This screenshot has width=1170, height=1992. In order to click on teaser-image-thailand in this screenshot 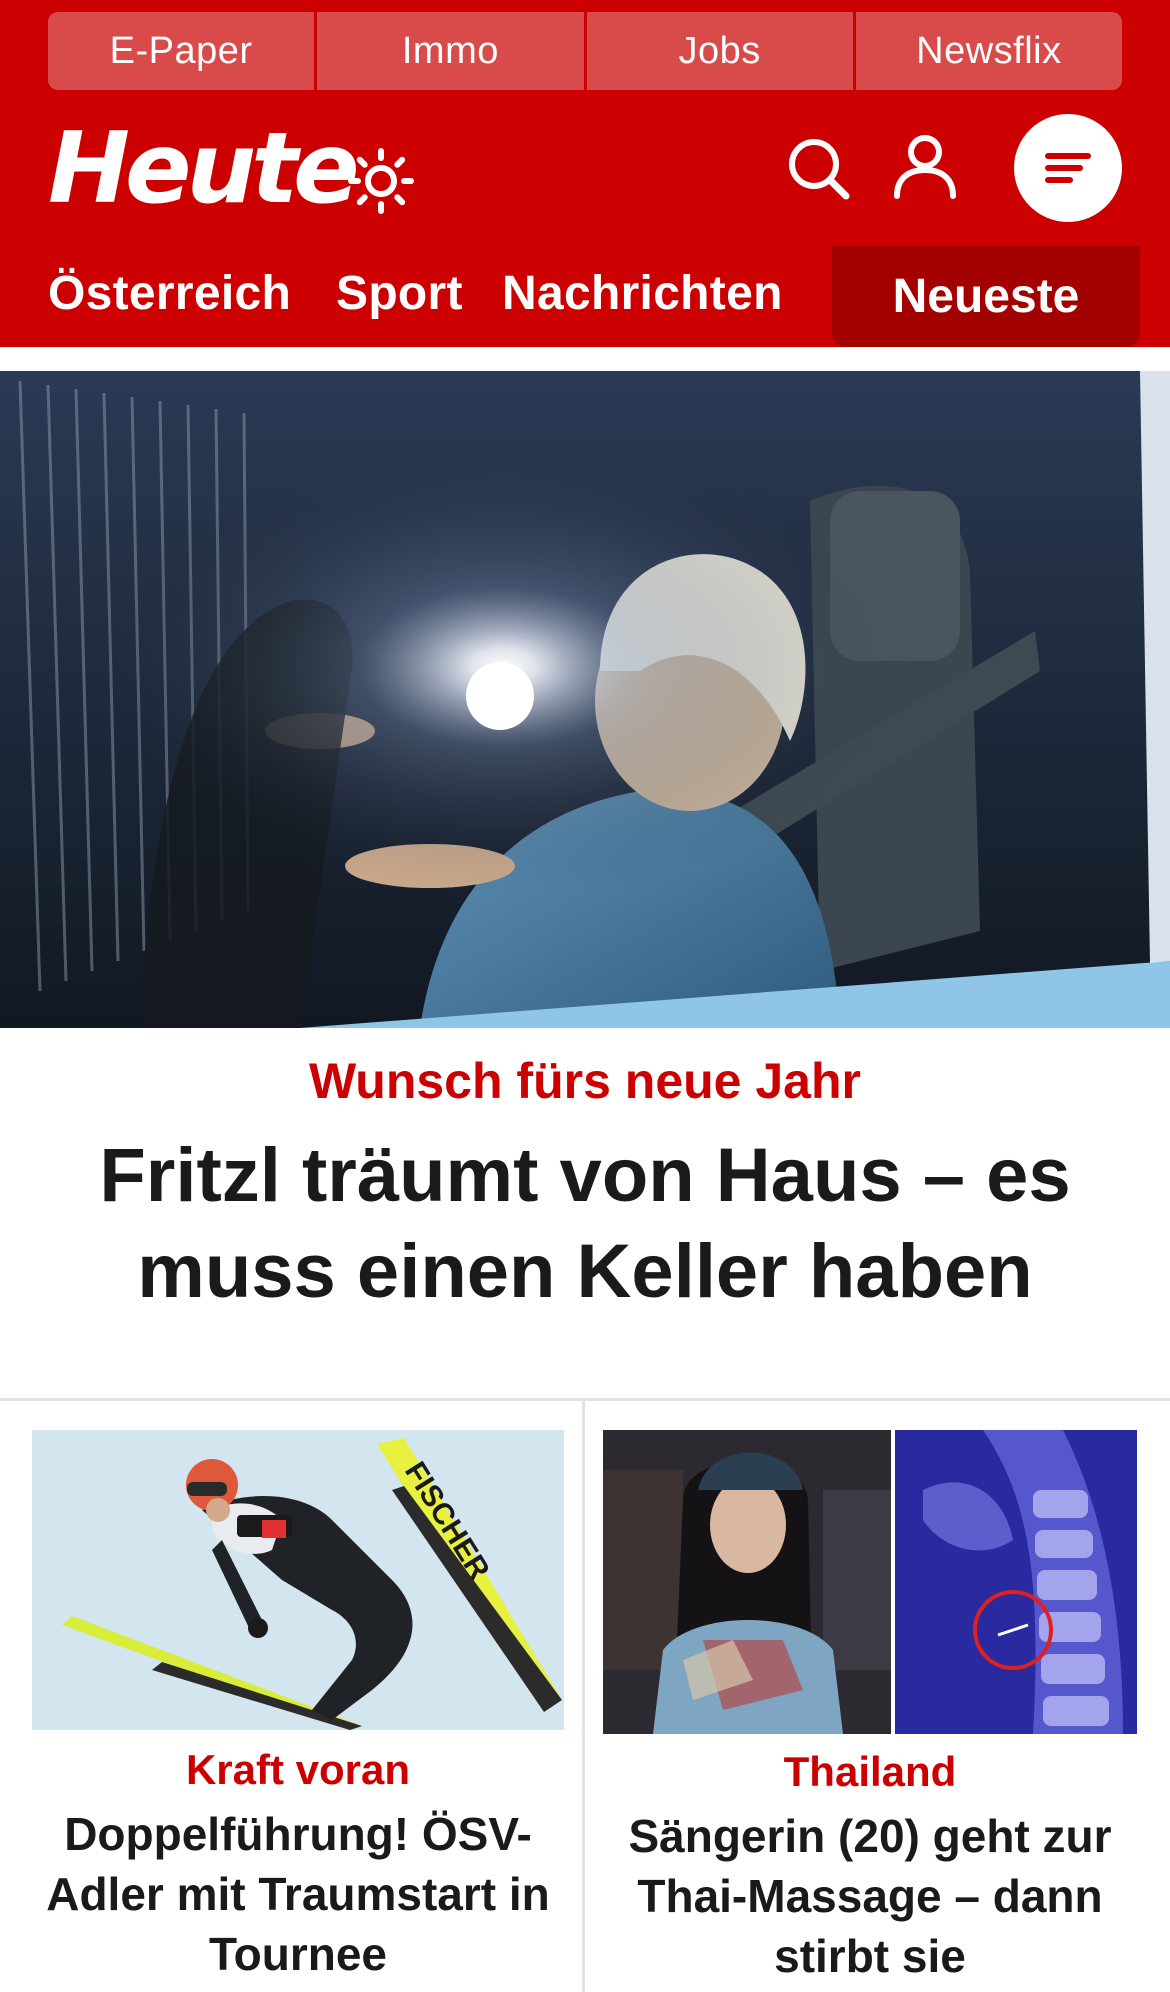, I will do `click(870, 1582)`.